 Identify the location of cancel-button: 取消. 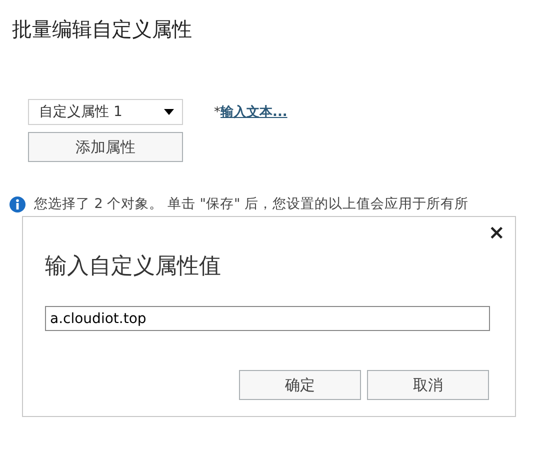
(428, 385).